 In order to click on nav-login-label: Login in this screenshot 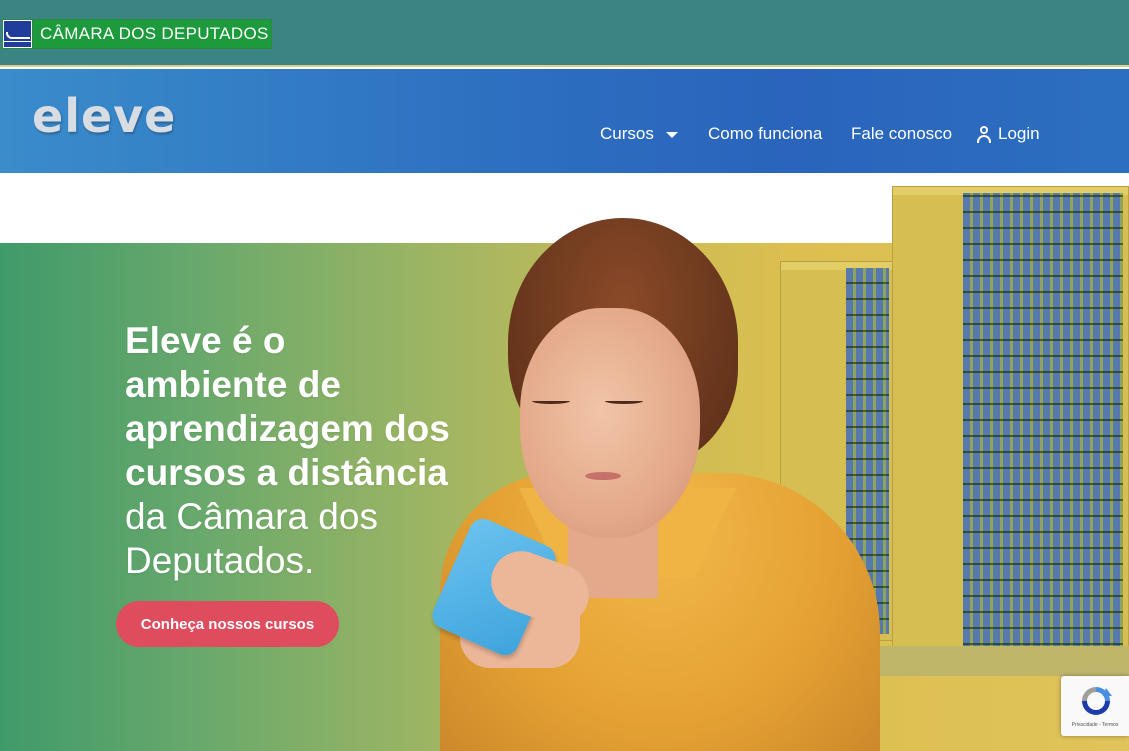, I will do `click(1019, 133)`.